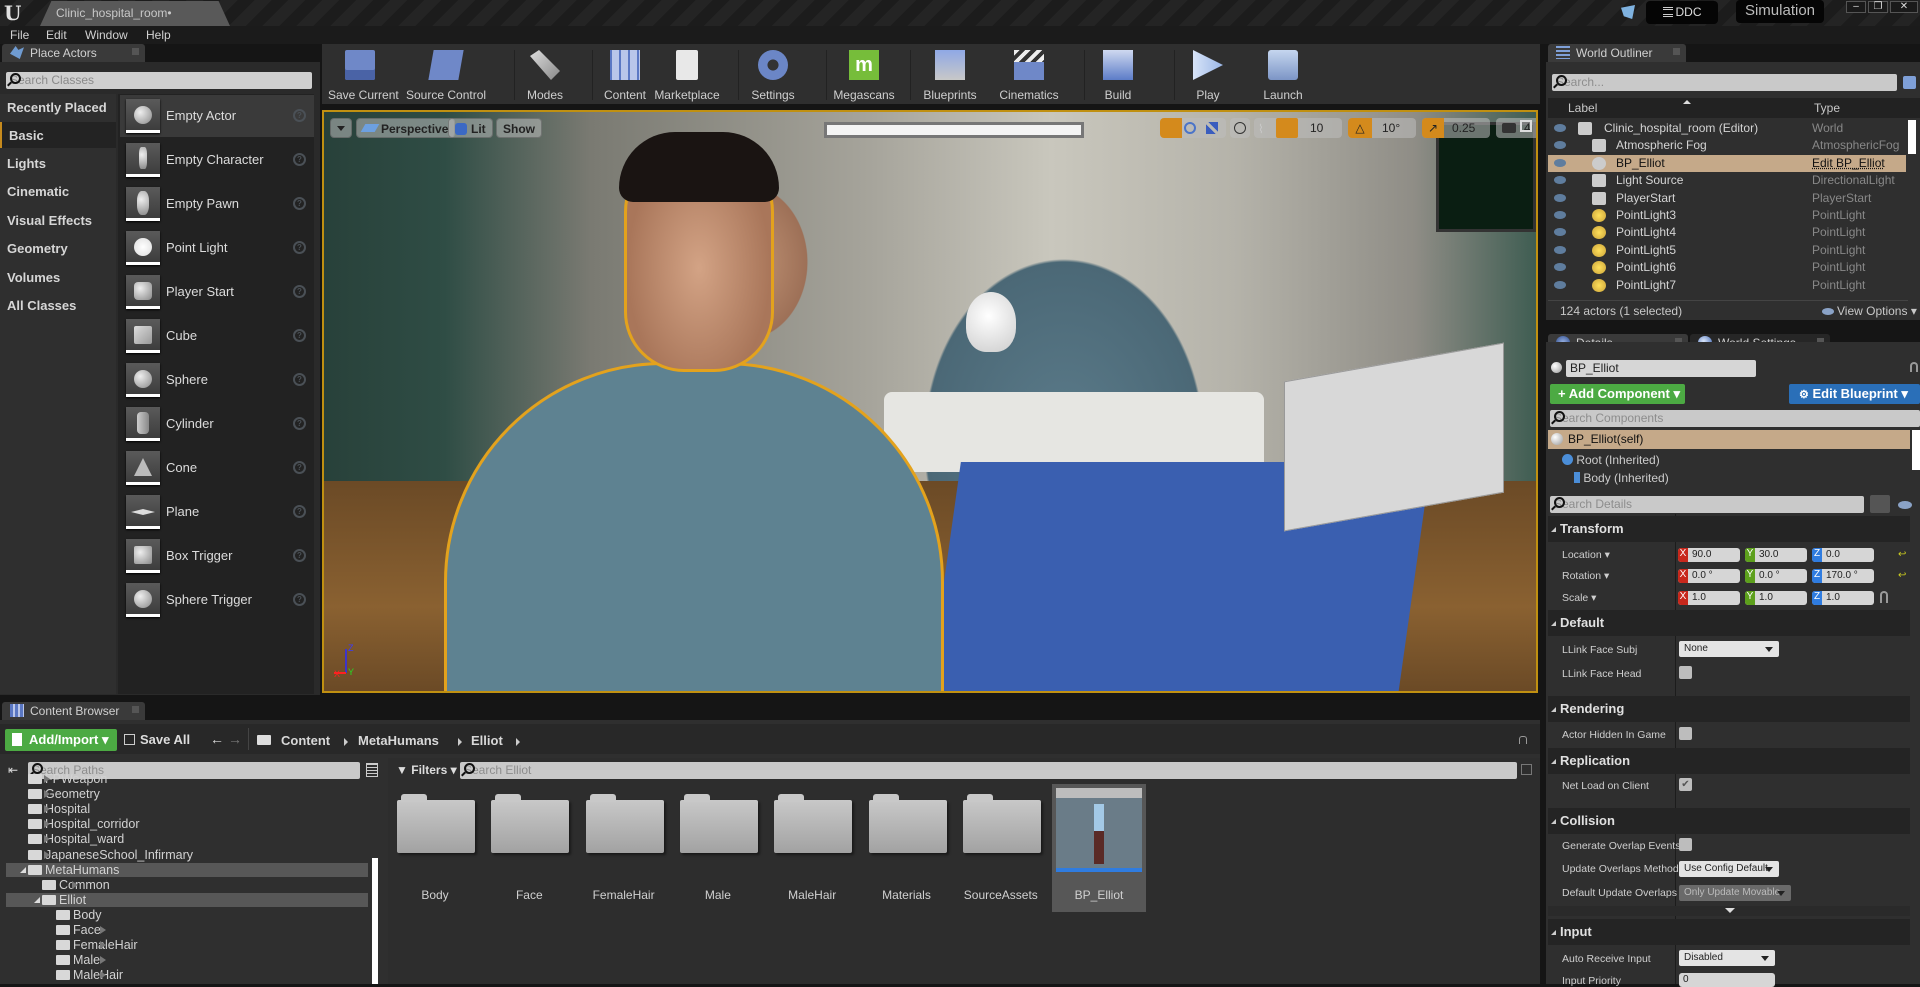 Image resolution: width=1920 pixels, height=987 pixels. What do you see at coordinates (694, 526) in the screenshot?
I see `selected-actor-bp-elliot-body` at bounding box center [694, 526].